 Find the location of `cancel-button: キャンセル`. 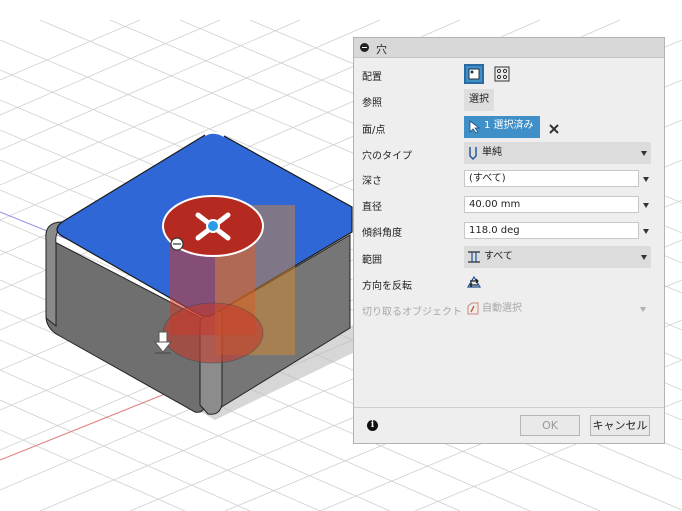

cancel-button: キャンセル is located at coordinates (620, 425).